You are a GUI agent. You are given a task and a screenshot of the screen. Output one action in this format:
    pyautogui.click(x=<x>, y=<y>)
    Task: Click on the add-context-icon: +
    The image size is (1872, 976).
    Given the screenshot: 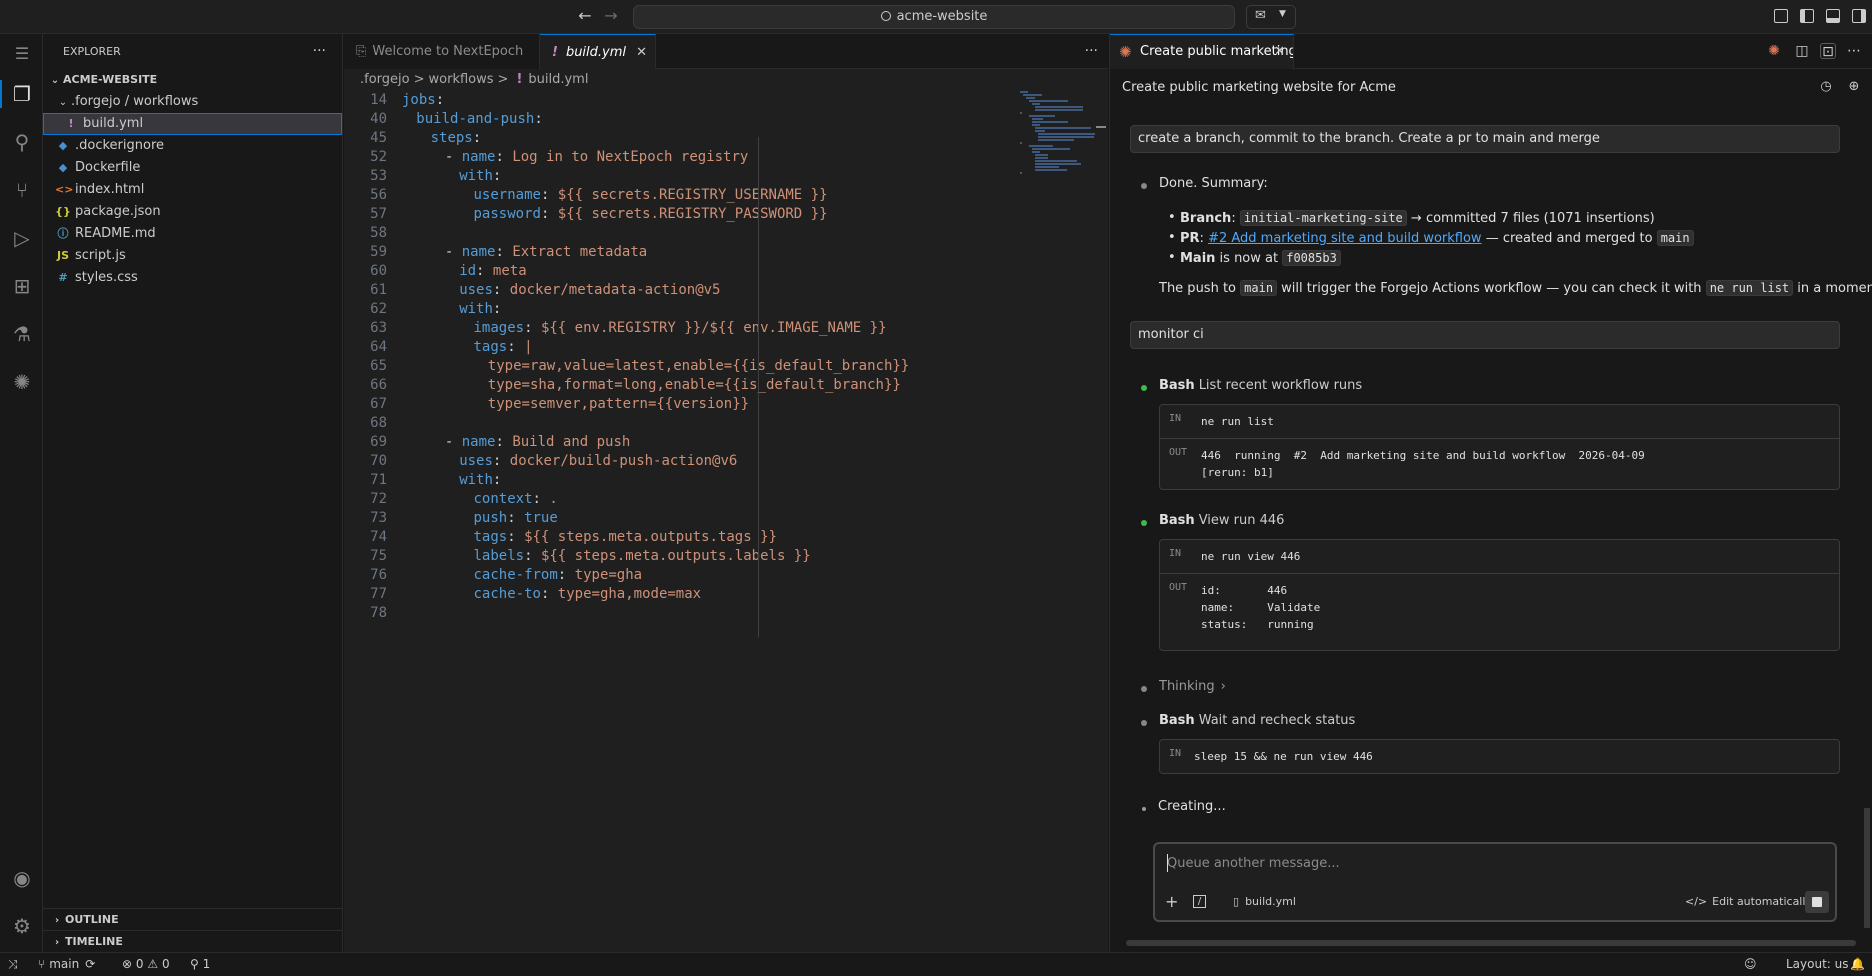 What is the action you would take?
    pyautogui.click(x=1171, y=902)
    